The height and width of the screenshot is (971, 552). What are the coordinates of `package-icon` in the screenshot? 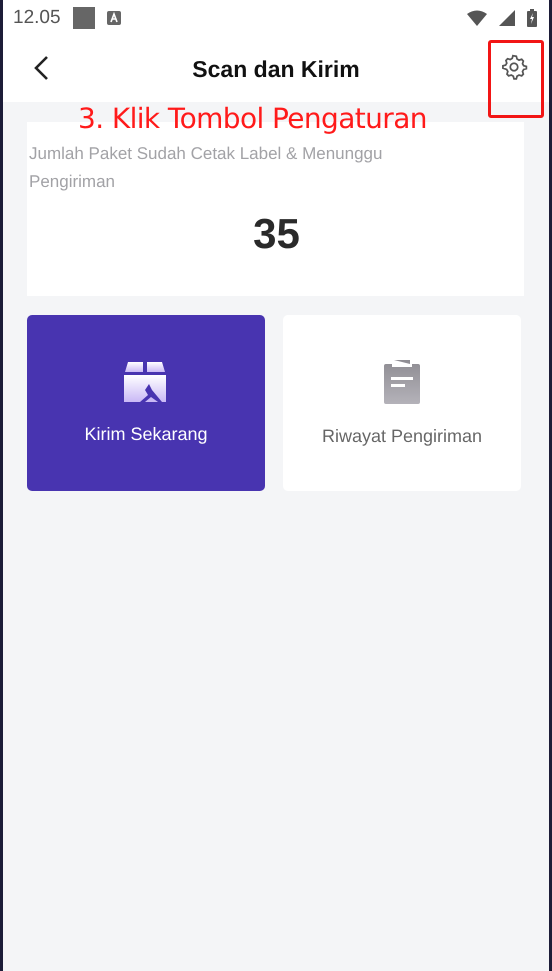 It's located at (146, 382).